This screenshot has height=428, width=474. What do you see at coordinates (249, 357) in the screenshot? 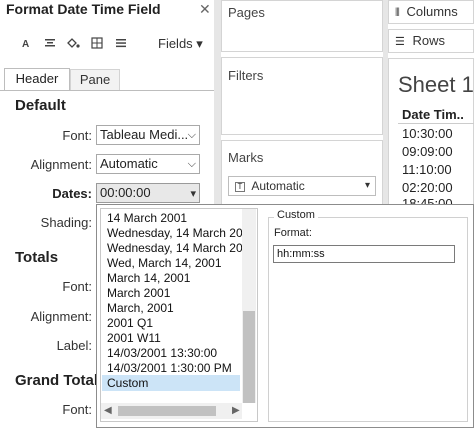
I see `vertical-scroll-thumb` at bounding box center [249, 357].